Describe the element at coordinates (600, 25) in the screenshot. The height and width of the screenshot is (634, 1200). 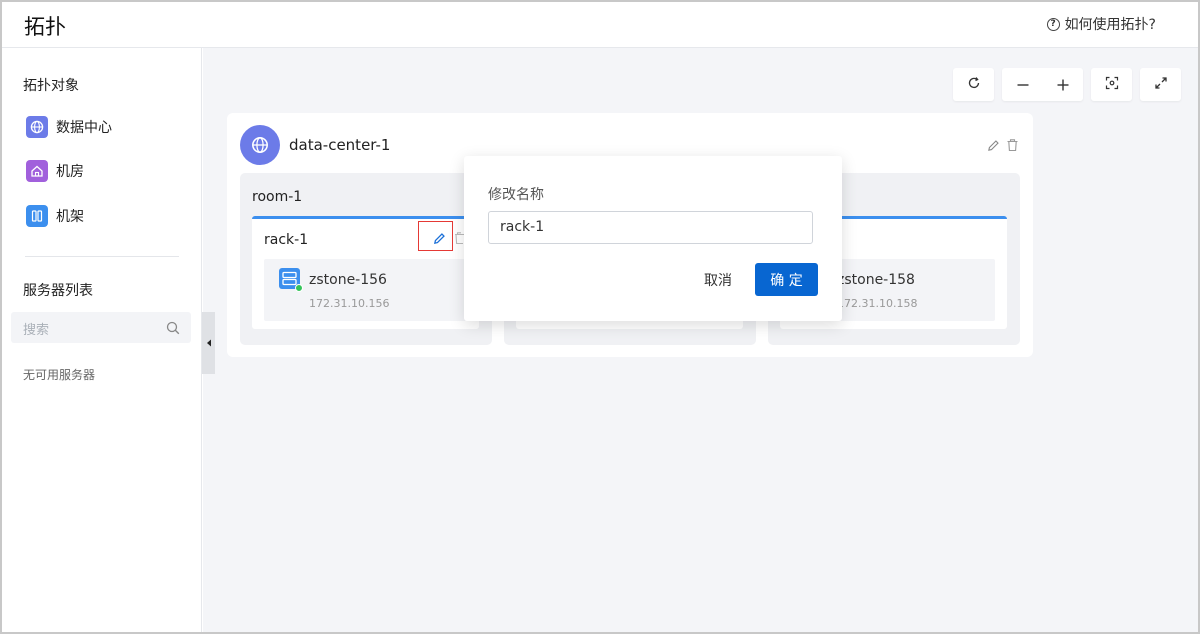
I see `top-bar: 拓扑 ? 如何使用拓扑?` at that location.